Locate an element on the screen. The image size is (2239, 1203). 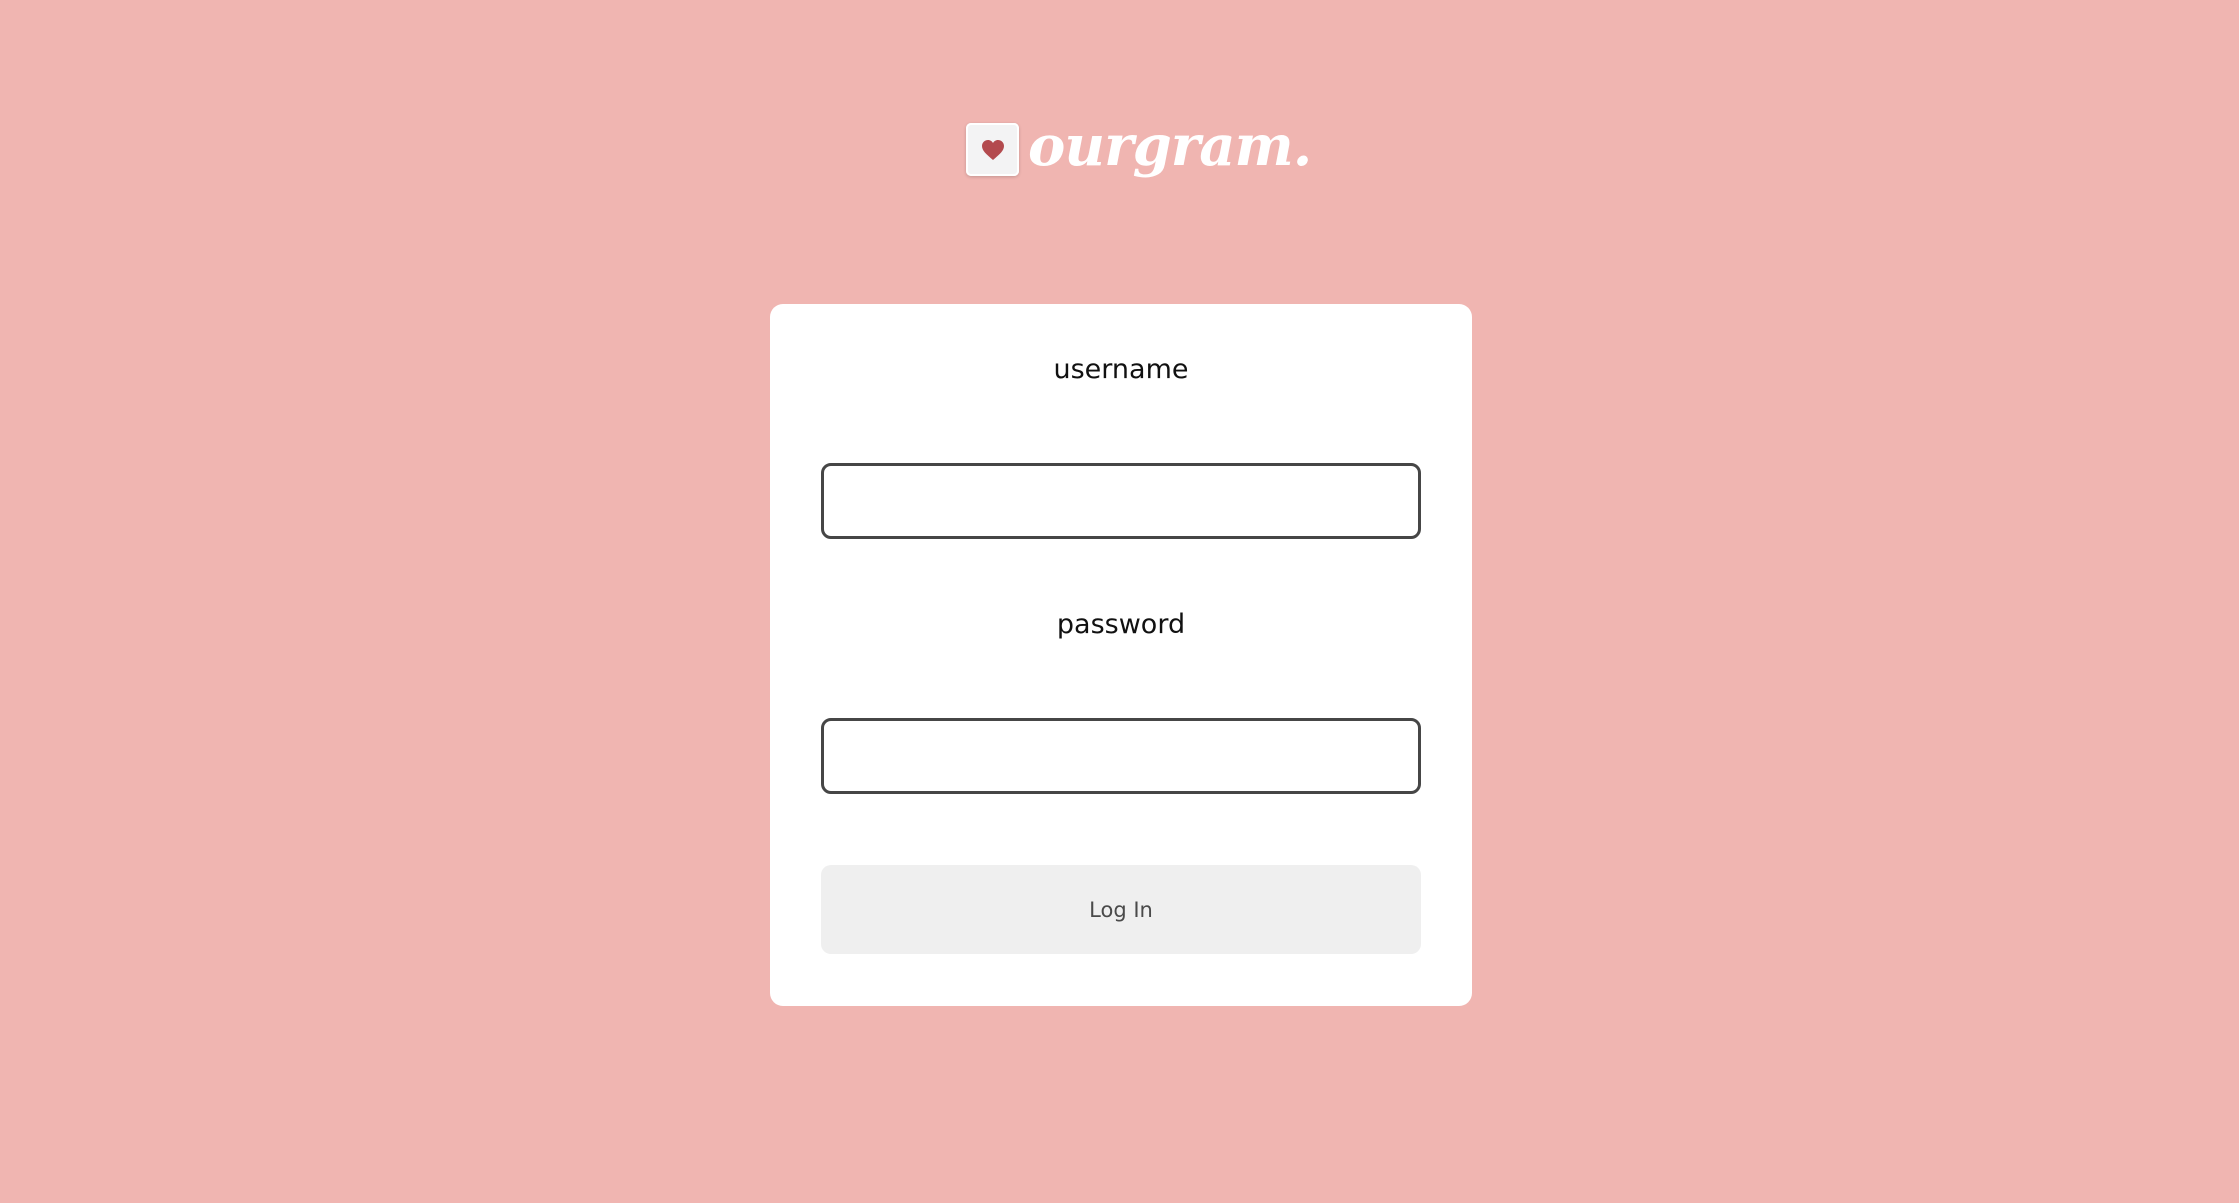
login-button: Log In is located at coordinates (1121, 909).